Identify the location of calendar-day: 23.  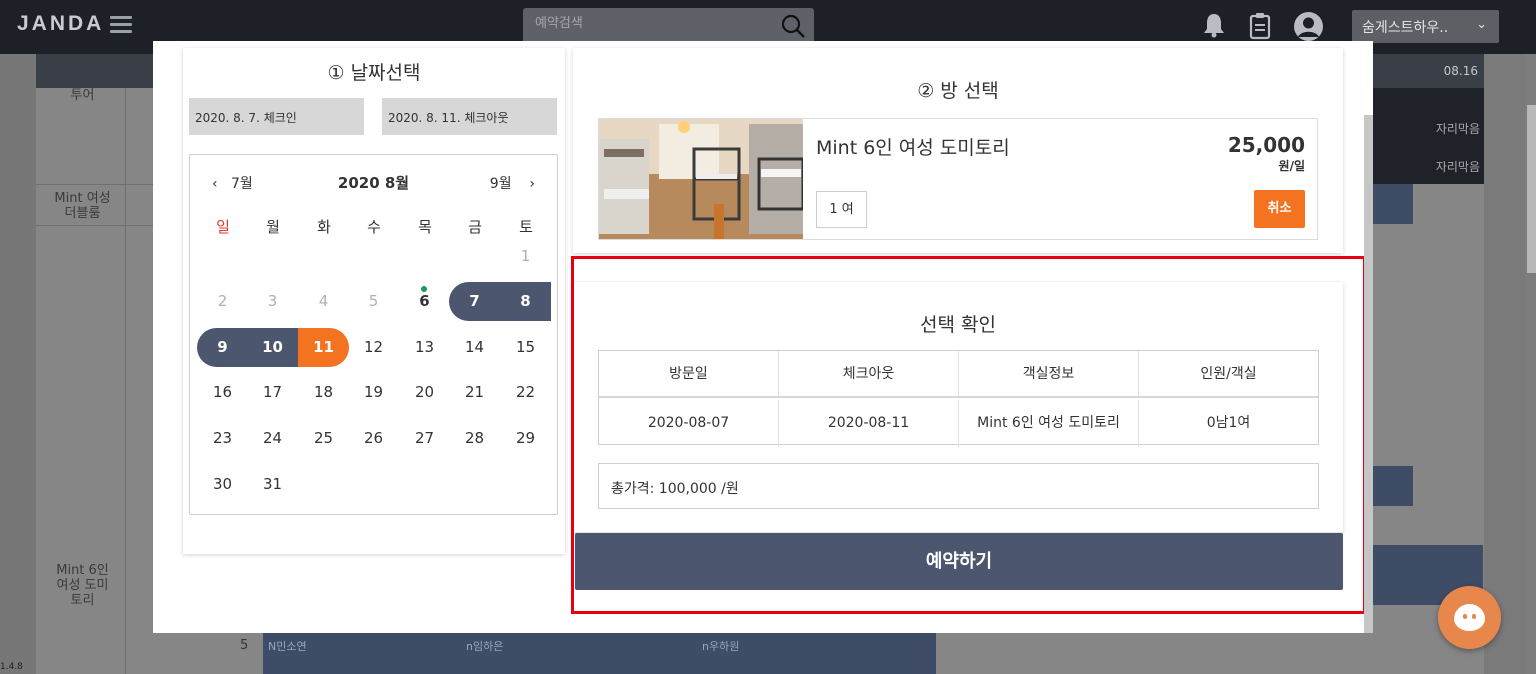
(222, 438).